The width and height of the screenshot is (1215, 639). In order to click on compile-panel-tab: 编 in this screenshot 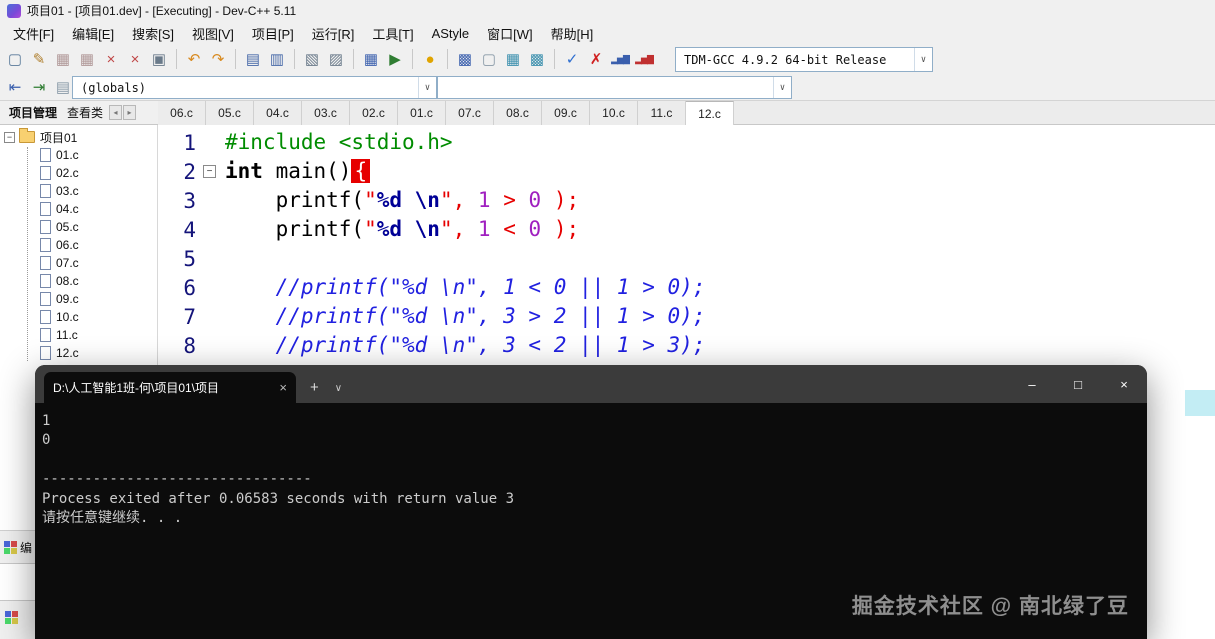, I will do `click(18, 547)`.